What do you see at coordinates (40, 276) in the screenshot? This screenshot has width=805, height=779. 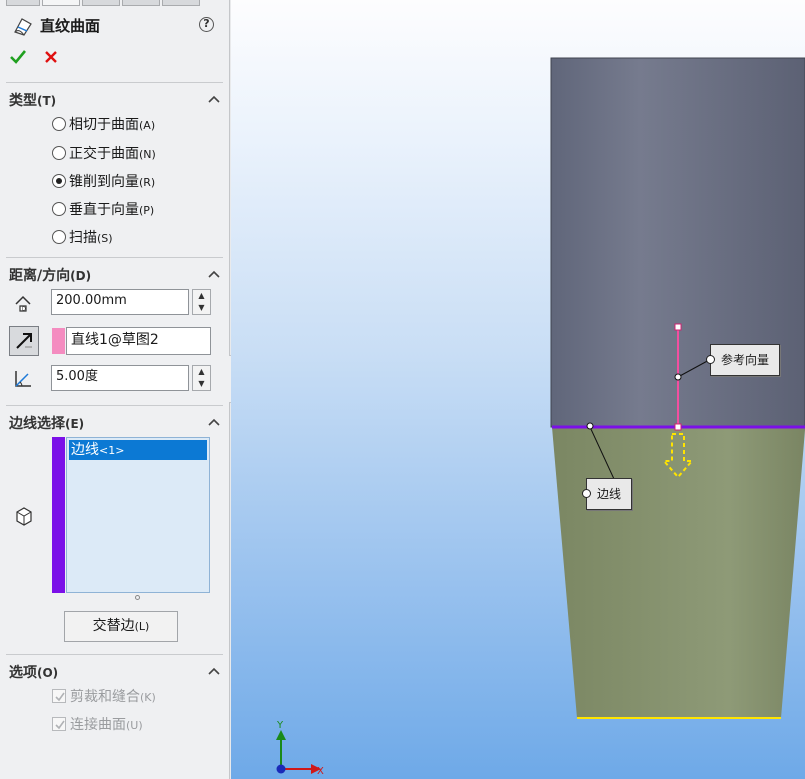 I see `distance-section-title: 距离/方向` at bounding box center [40, 276].